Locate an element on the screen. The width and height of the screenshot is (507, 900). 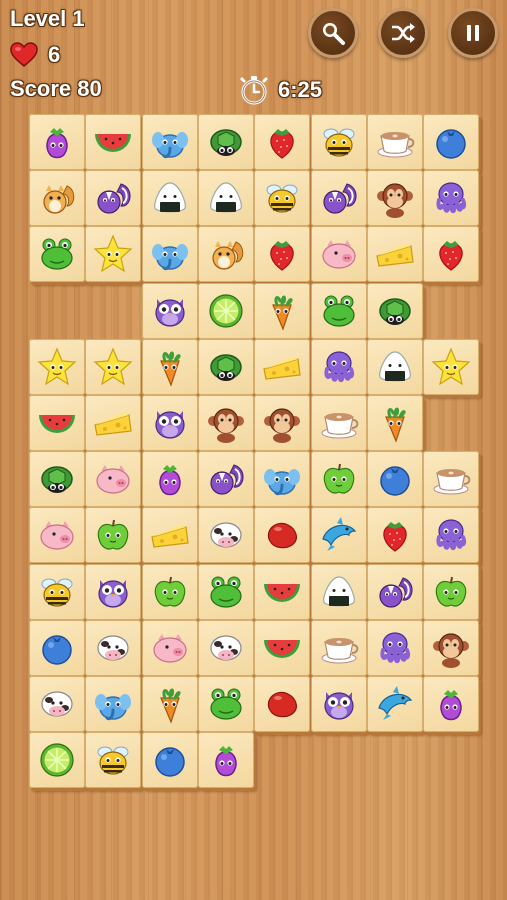
onigiri-icon is located at coordinates (394, 366).